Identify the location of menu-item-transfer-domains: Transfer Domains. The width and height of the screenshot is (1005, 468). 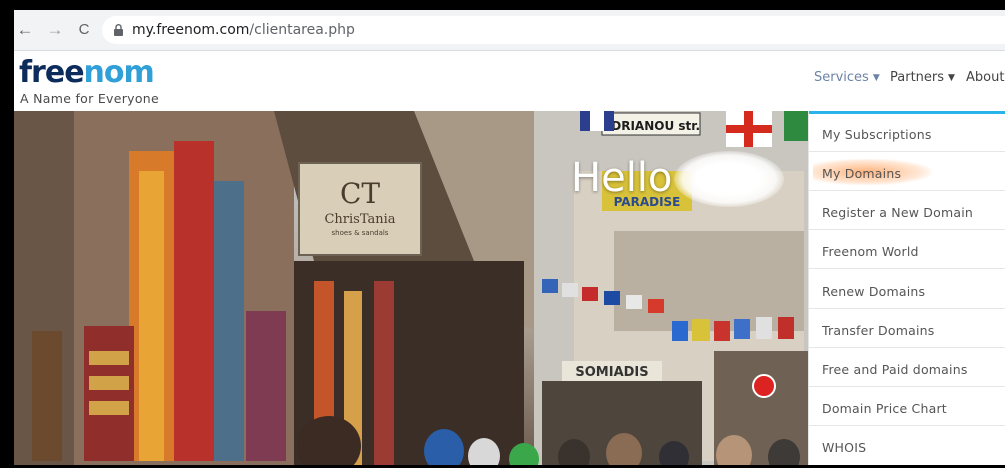
(907, 329).